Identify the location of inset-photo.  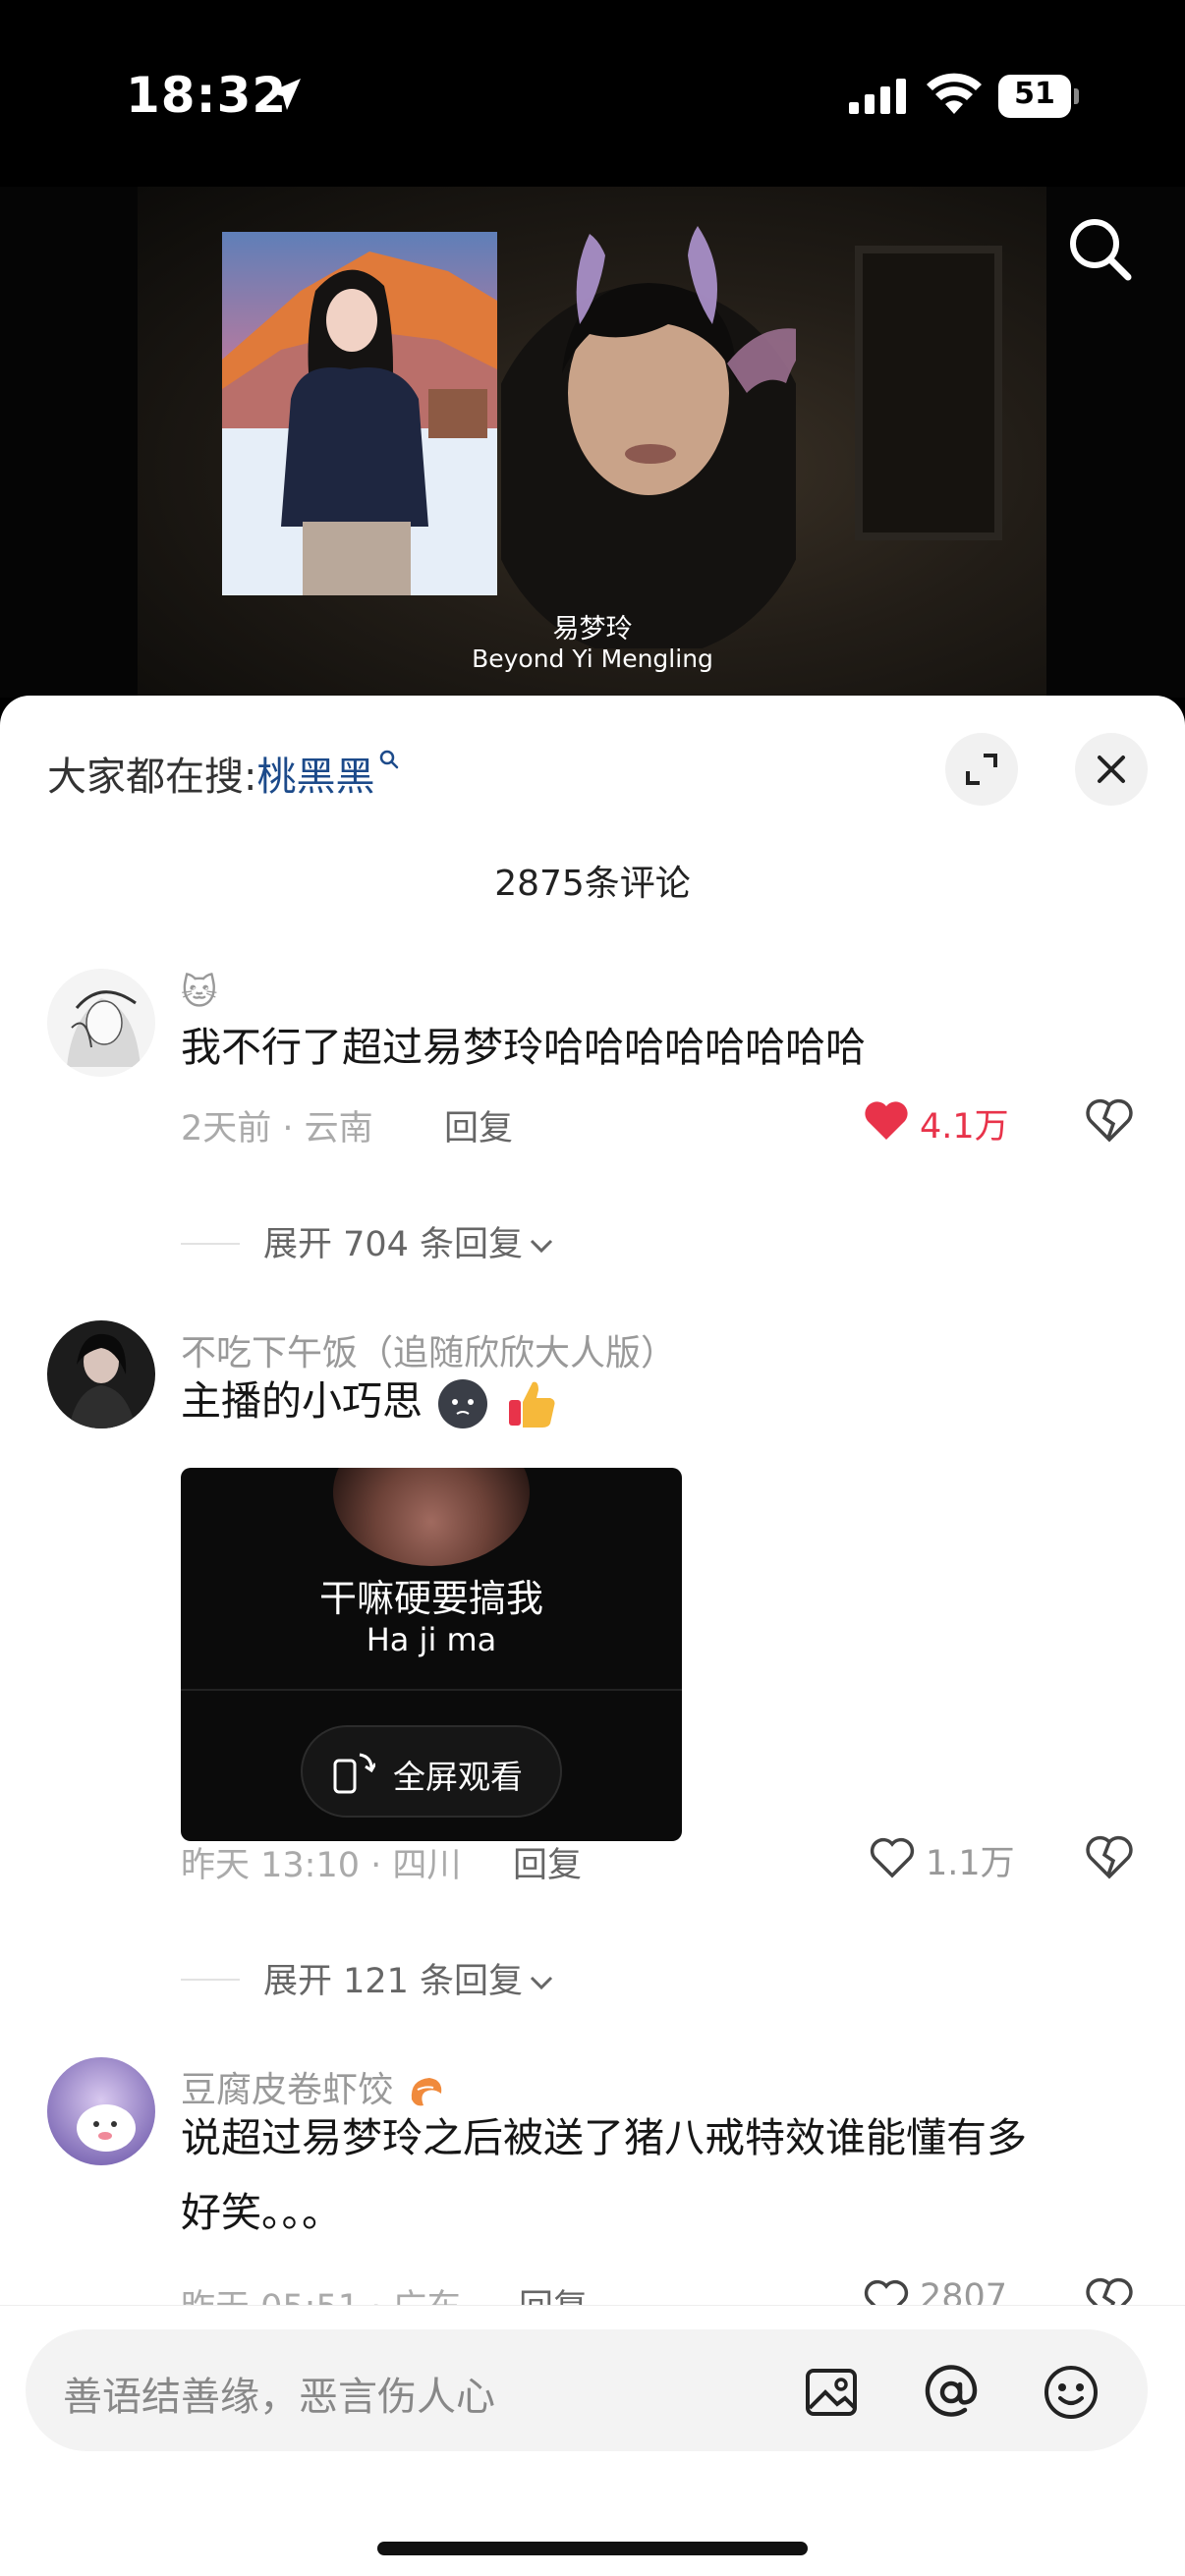
(359, 413).